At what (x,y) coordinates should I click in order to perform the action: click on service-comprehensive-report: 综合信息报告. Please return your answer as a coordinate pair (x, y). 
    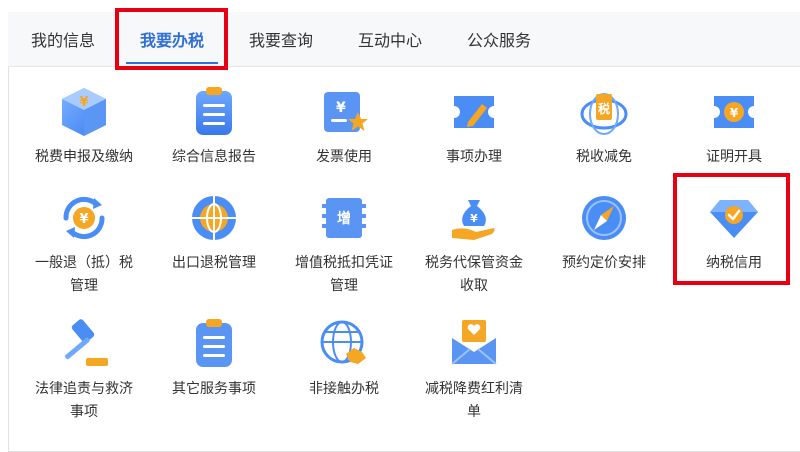
    Looking at the image, I should click on (214, 126).